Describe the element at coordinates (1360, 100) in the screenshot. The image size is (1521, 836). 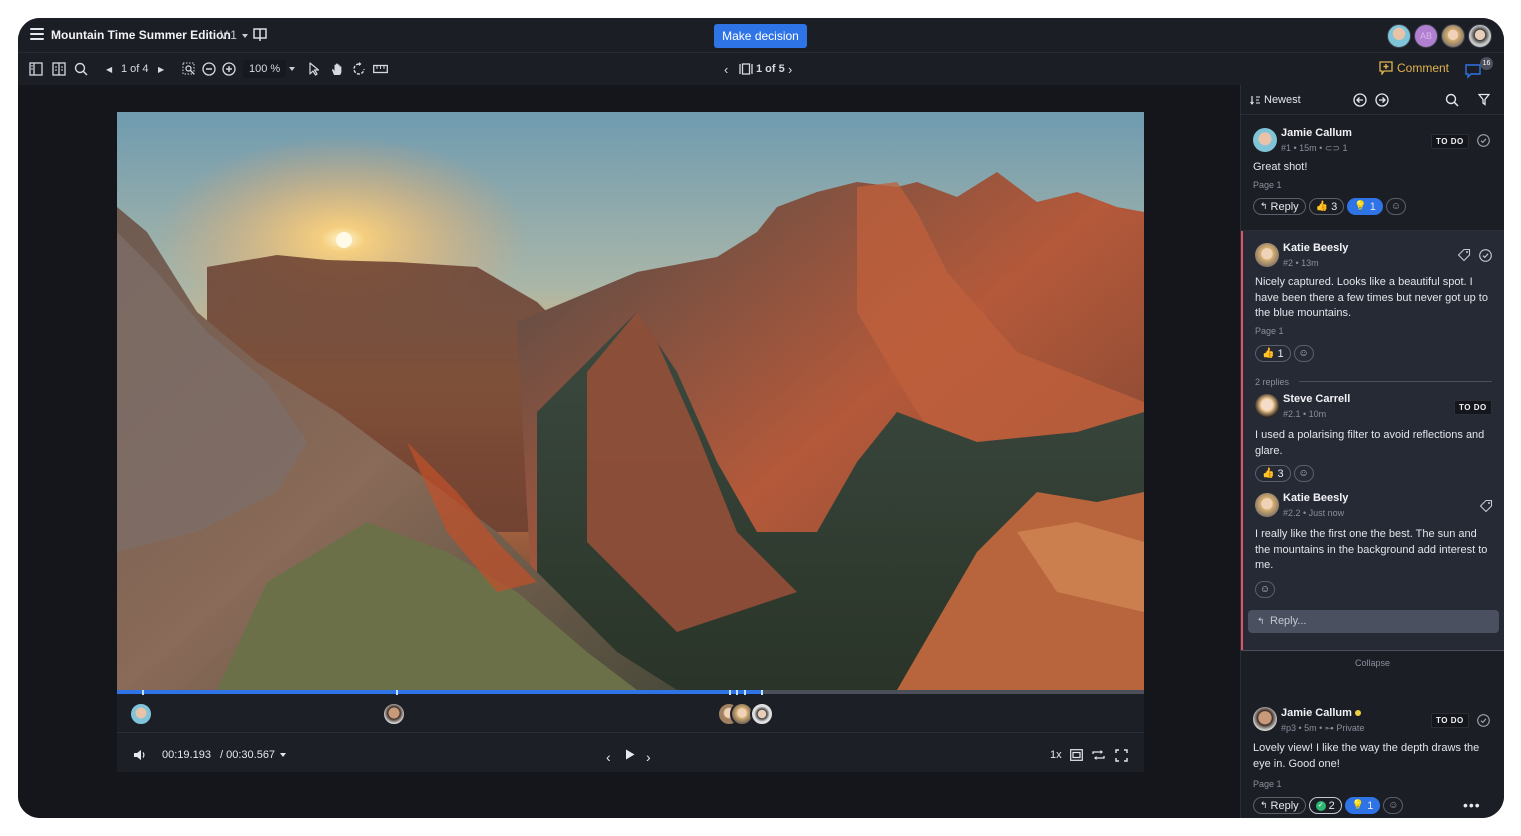
I see `prev-comment-icon` at that location.